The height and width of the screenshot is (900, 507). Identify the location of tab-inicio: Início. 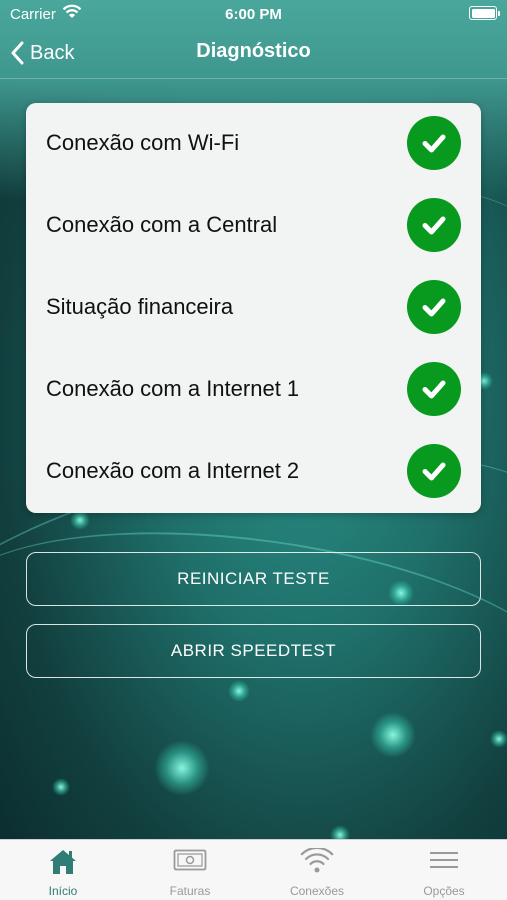
(63, 870).